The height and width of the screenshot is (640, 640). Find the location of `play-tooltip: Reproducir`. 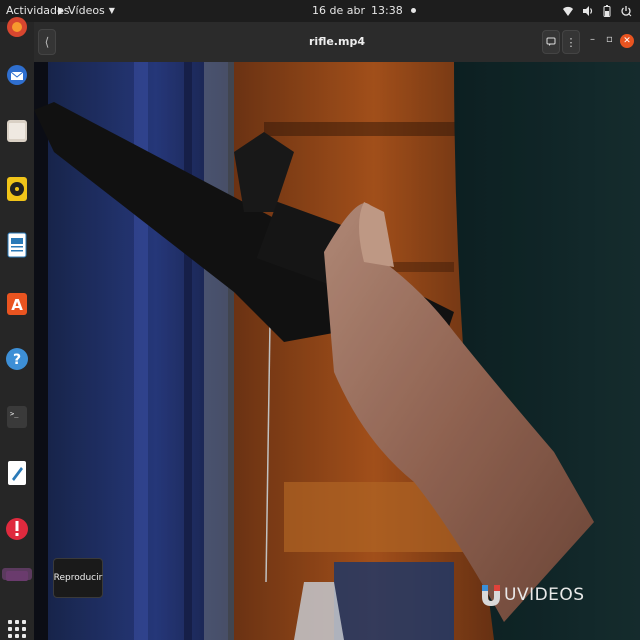

play-tooltip: Reproducir is located at coordinates (78, 578).